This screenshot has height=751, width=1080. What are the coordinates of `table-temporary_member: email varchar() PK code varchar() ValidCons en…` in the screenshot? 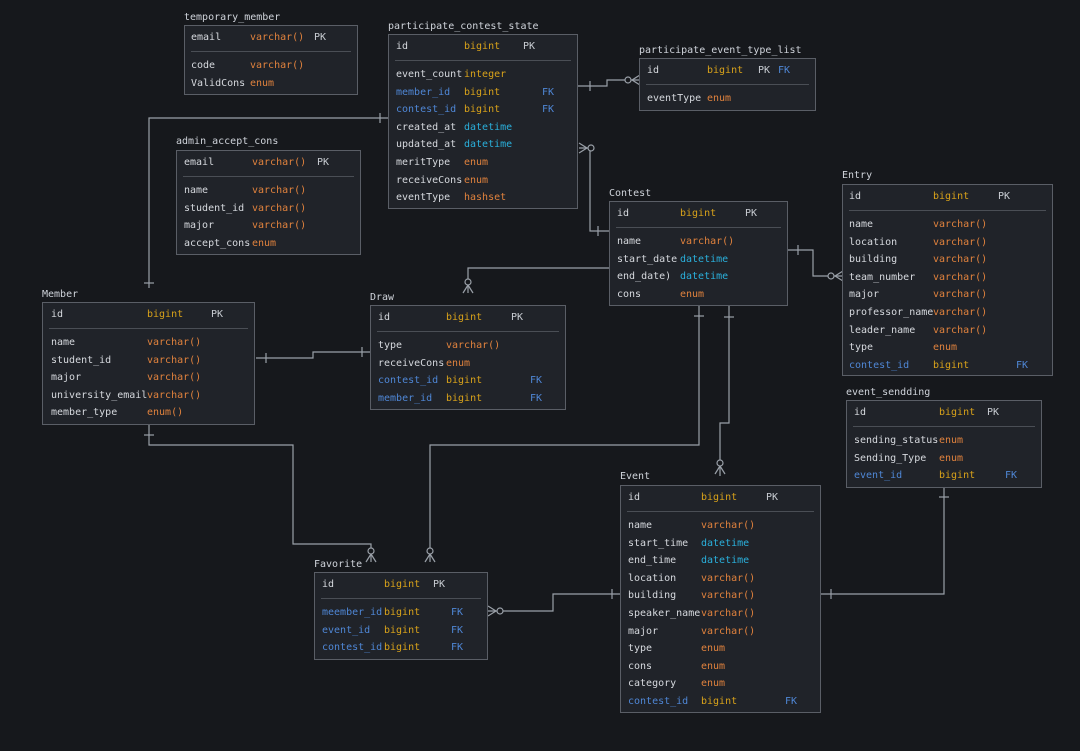 It's located at (271, 60).